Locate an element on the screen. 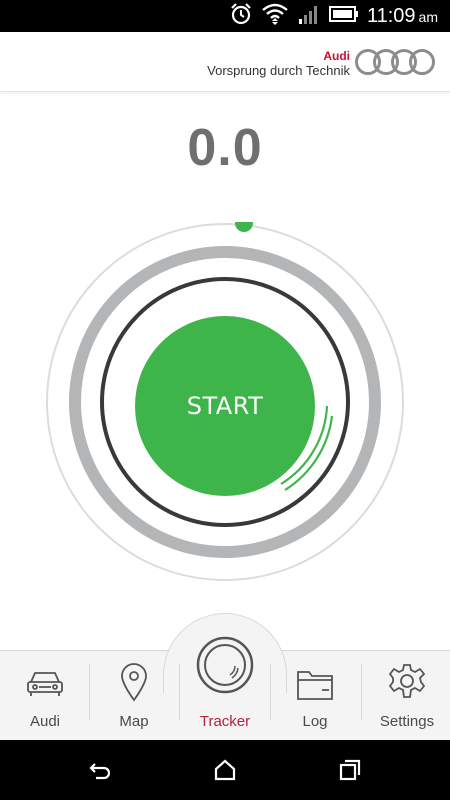  clock-ampm: am is located at coordinates (428, 16).